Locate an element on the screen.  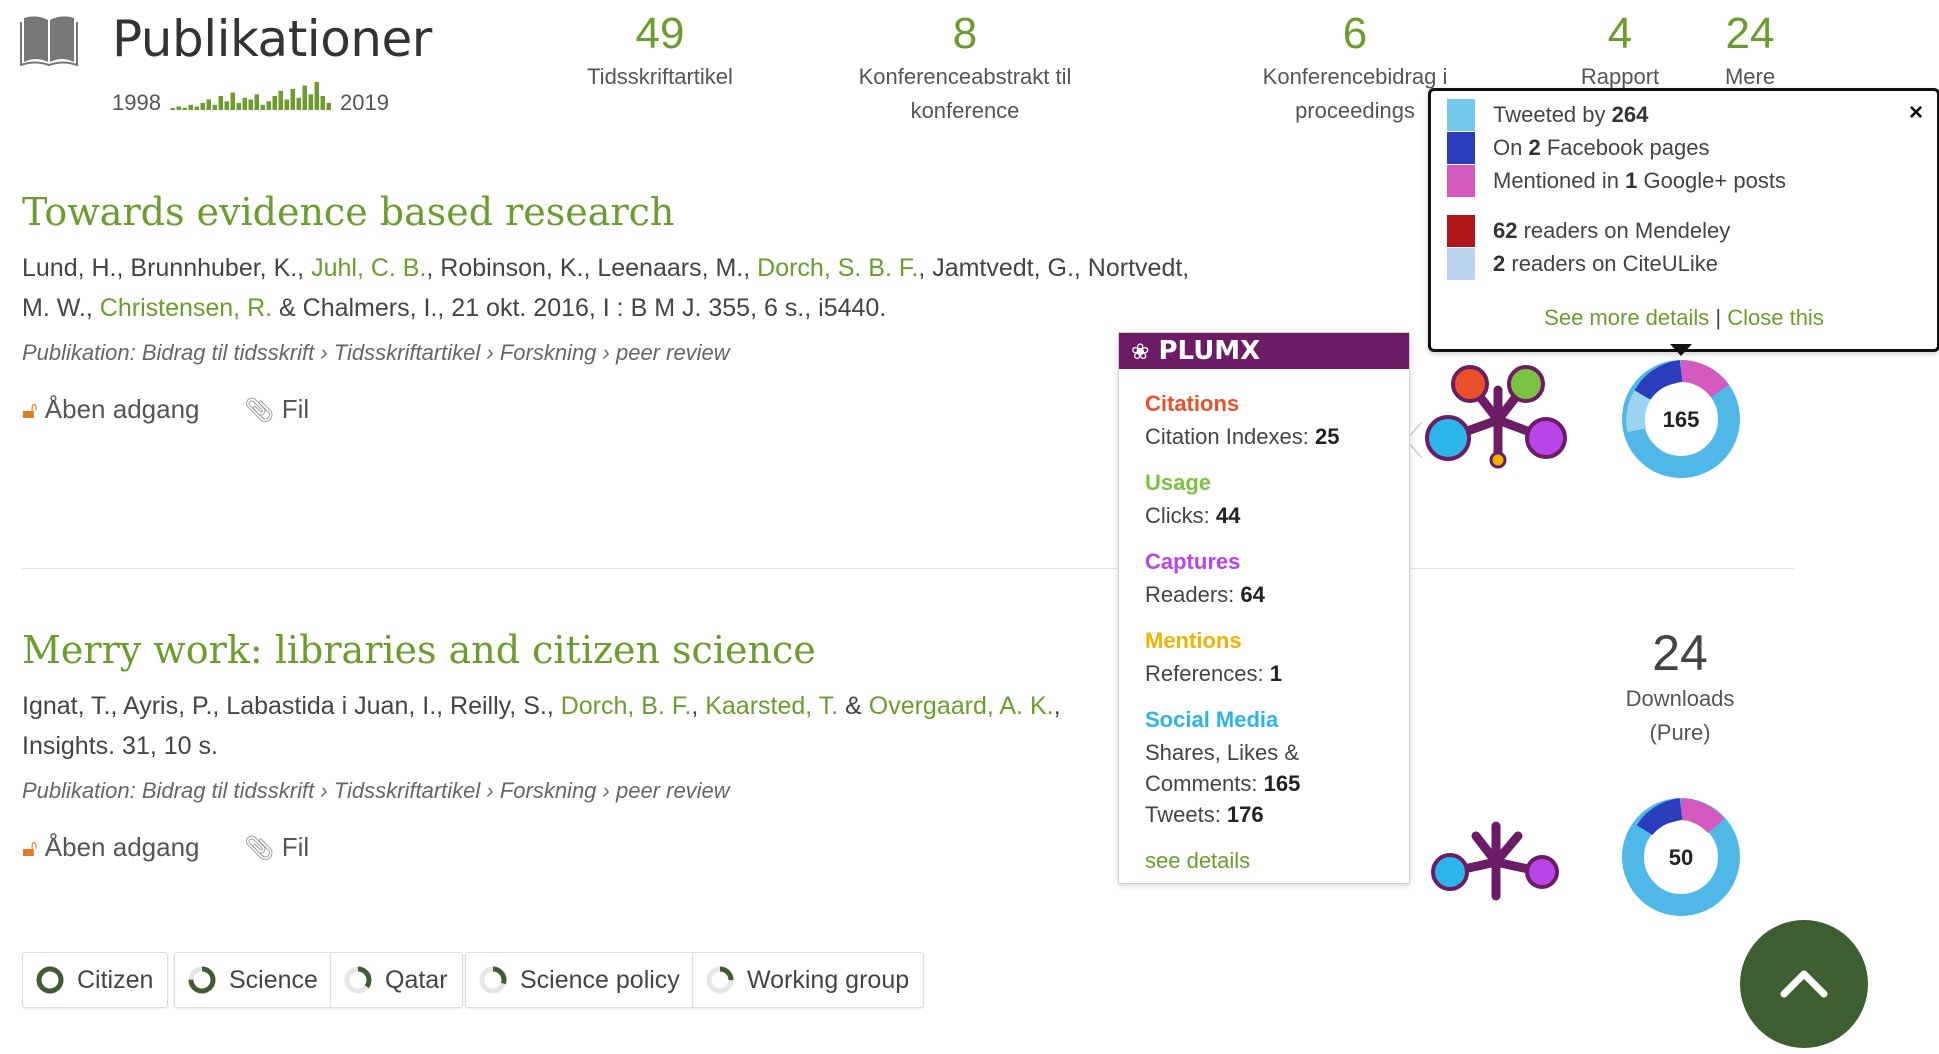
keyword-chip: Working group is located at coordinates (808, 980).